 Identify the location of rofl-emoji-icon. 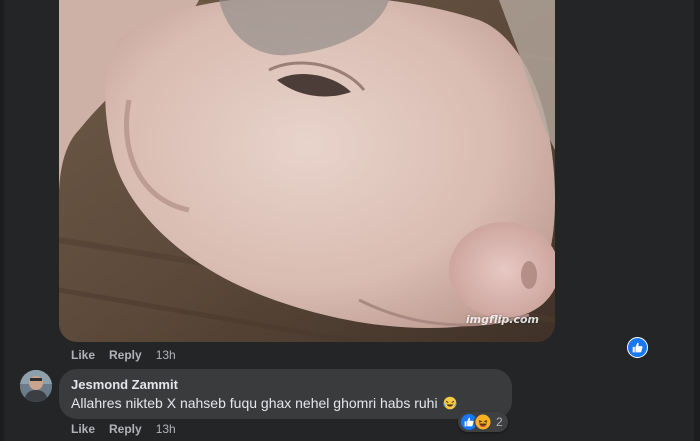
(450, 403).